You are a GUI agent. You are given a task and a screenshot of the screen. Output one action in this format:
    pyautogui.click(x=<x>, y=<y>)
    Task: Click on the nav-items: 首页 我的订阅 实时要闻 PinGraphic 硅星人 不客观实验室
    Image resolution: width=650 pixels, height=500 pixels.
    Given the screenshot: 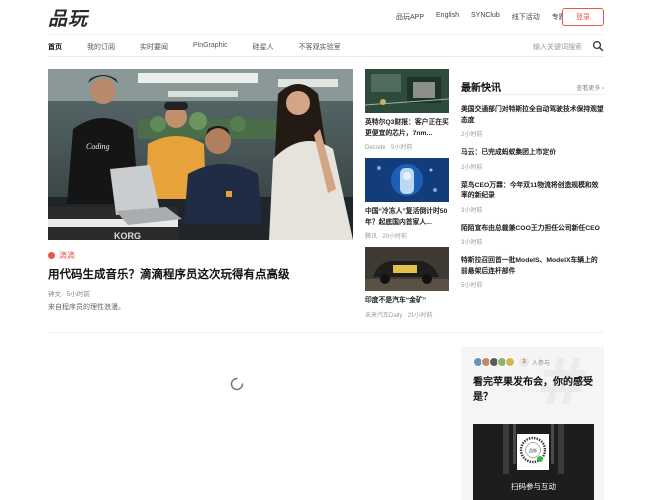 What is the action you would take?
    pyautogui.click(x=207, y=47)
    